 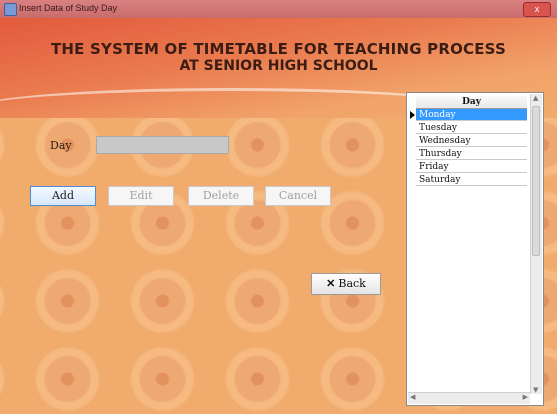 What do you see at coordinates (535, 390) in the screenshot?
I see `scroll-down-icon: ▼` at bounding box center [535, 390].